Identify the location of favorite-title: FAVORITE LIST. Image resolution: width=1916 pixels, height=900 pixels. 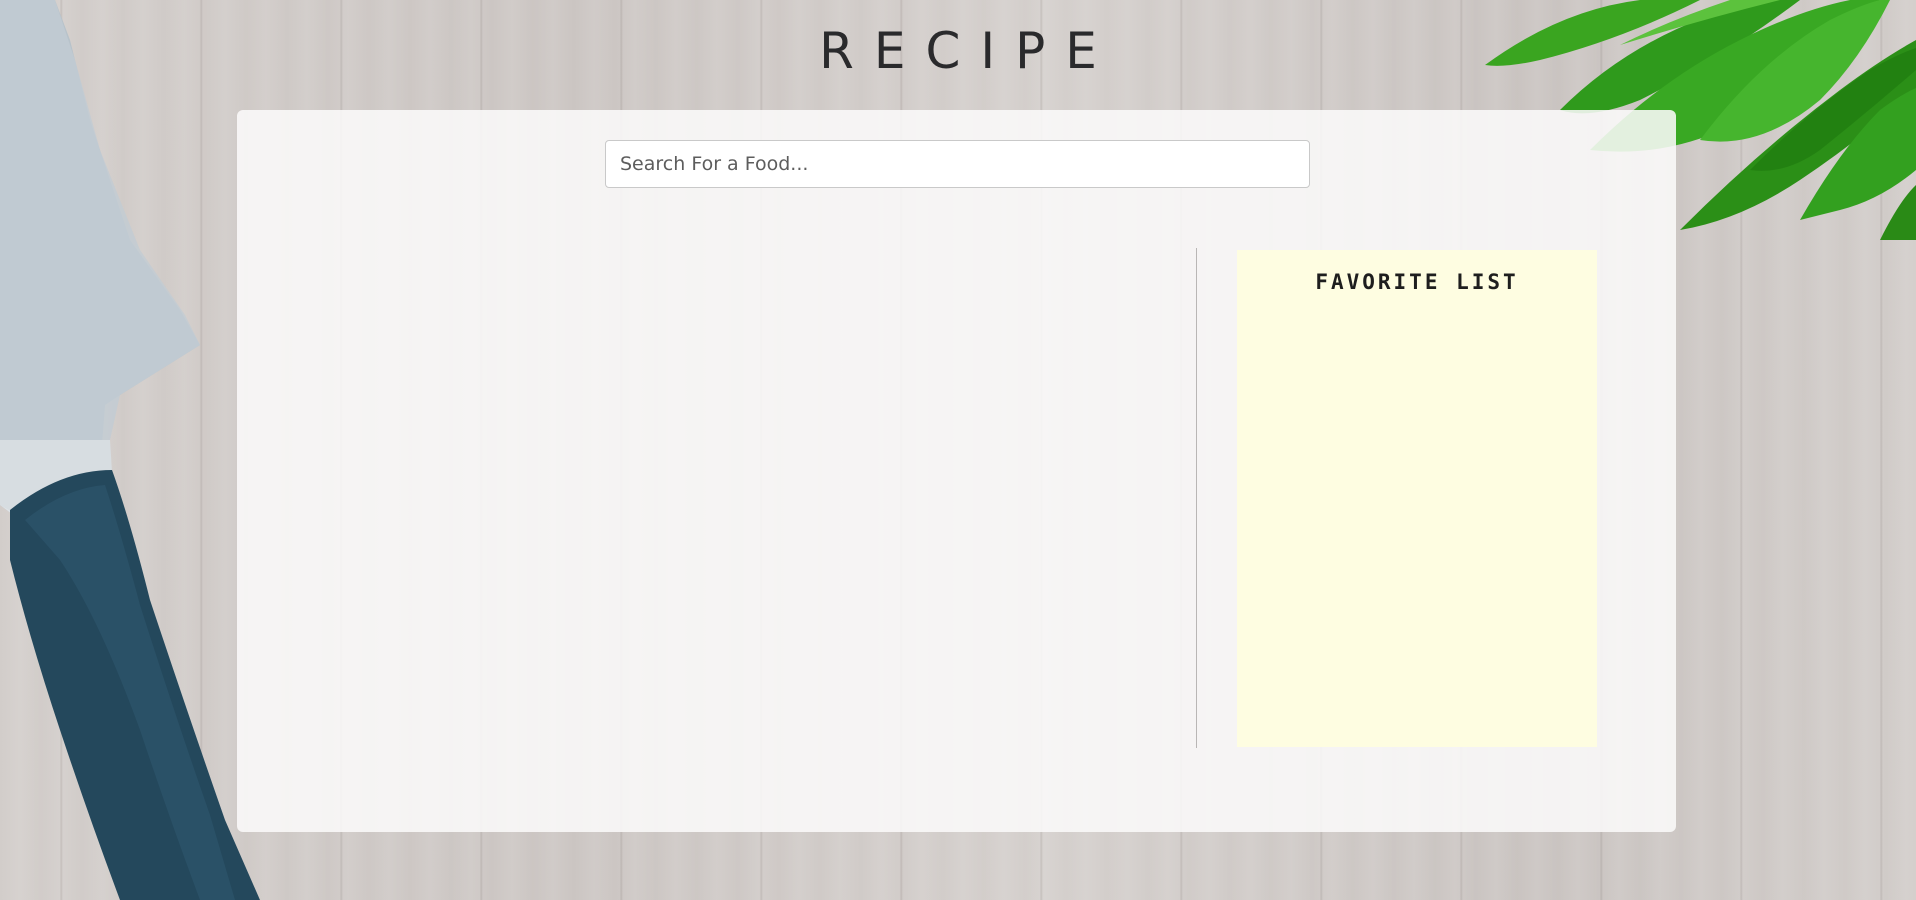
(1417, 282).